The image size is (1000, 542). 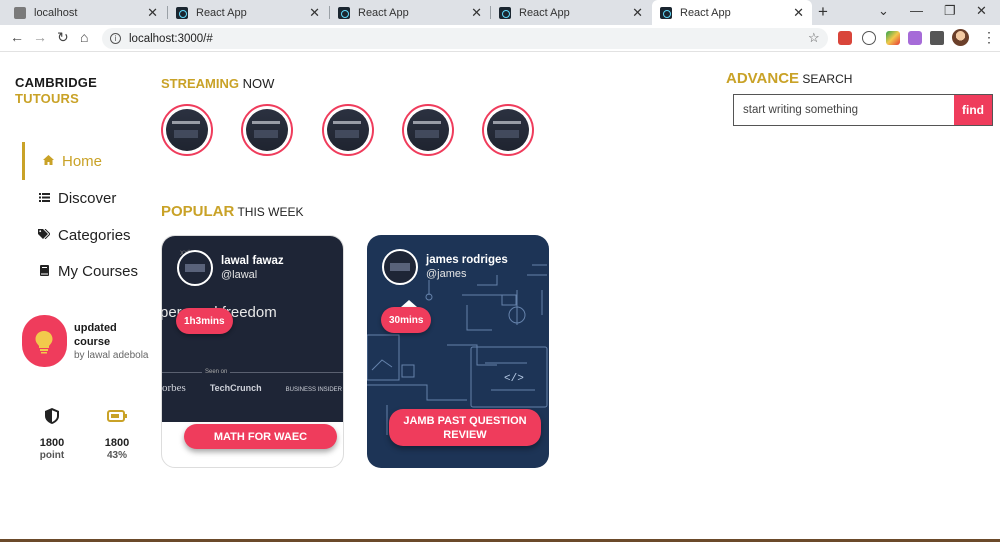 I want to click on tags-icon, so click(x=44, y=235).